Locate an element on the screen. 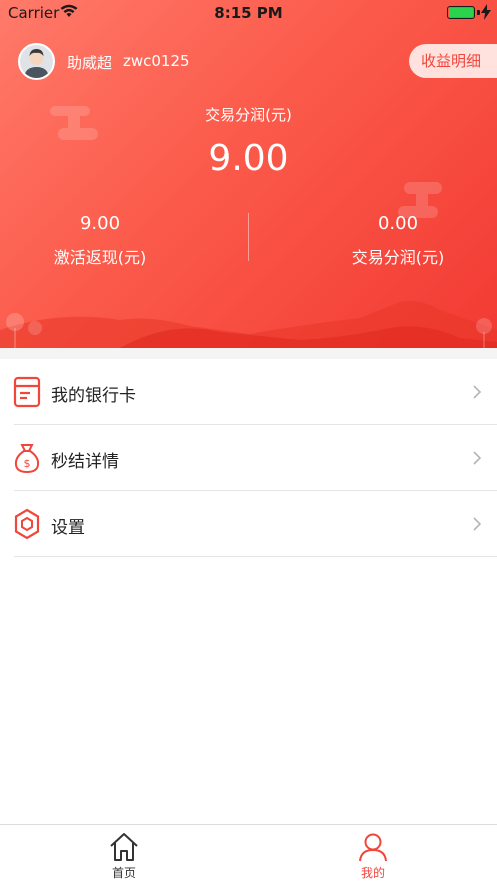 The height and width of the screenshot is (883, 497). menu-item-label: 我的银行卡 is located at coordinates (93, 396).